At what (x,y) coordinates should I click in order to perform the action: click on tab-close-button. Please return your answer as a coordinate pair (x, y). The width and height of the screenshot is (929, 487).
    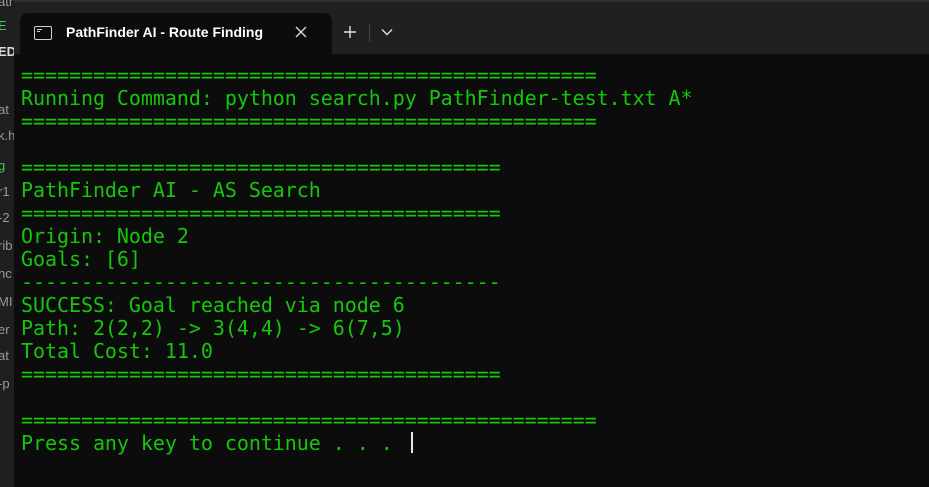
    Looking at the image, I should click on (301, 32).